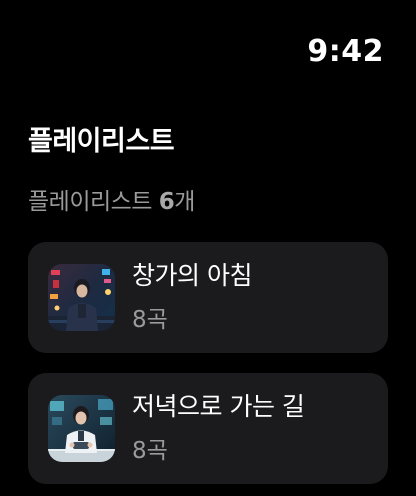 This screenshot has width=416, height=496. Describe the element at coordinates (192, 275) in the screenshot. I see `playlist-title: 창가의 아침` at that location.